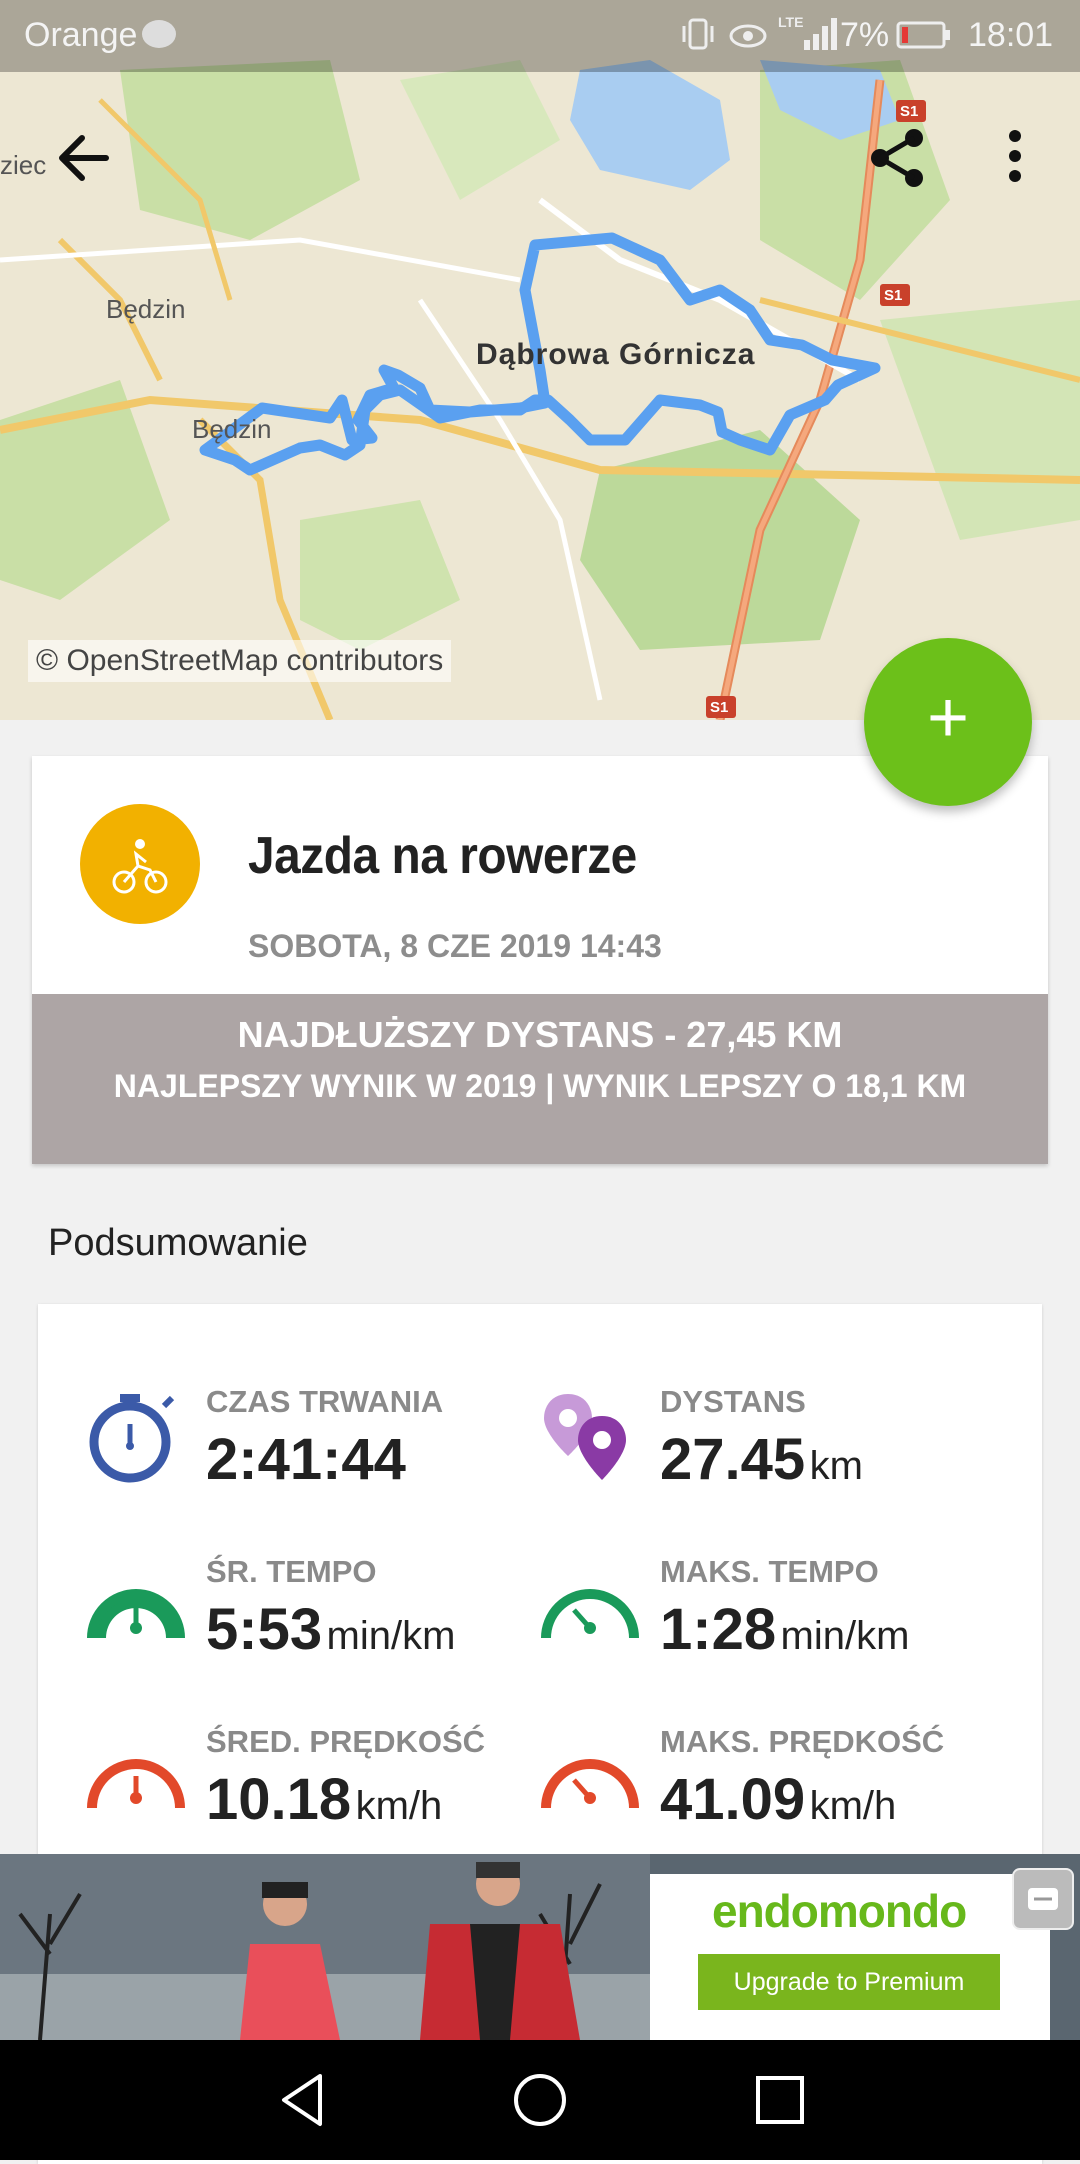 Image resolution: width=1080 pixels, height=2164 pixels. I want to click on stat-value-row: 27.45 km, so click(761, 1459).